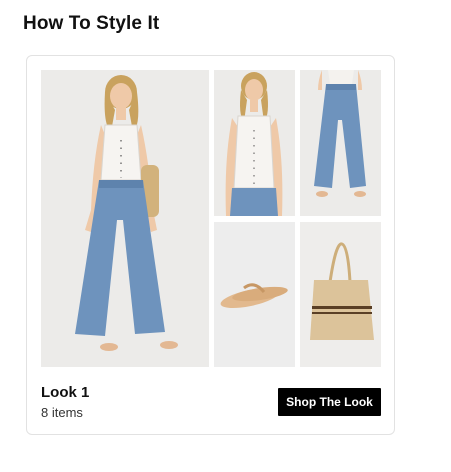 This screenshot has width=451, height=472. Describe the element at coordinates (254, 143) in the screenshot. I see `tank-top-image` at that location.